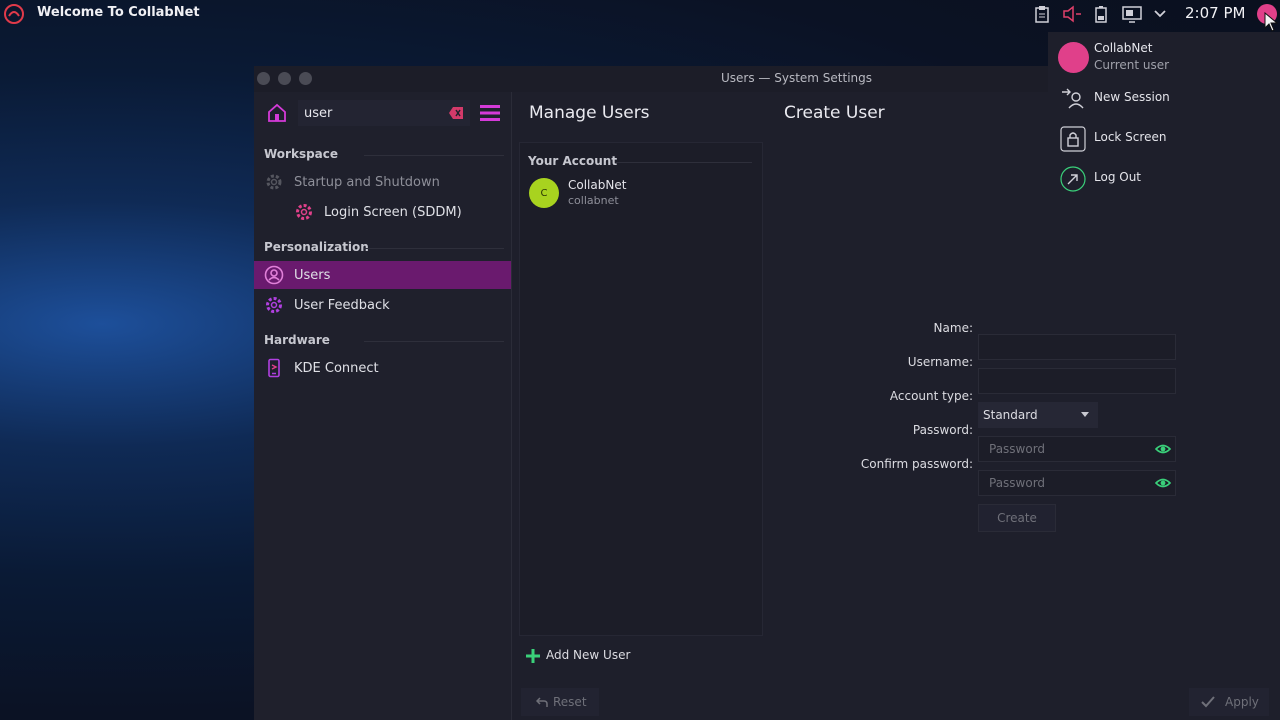 The image size is (1280, 720). I want to click on username-field, so click(1077, 381).